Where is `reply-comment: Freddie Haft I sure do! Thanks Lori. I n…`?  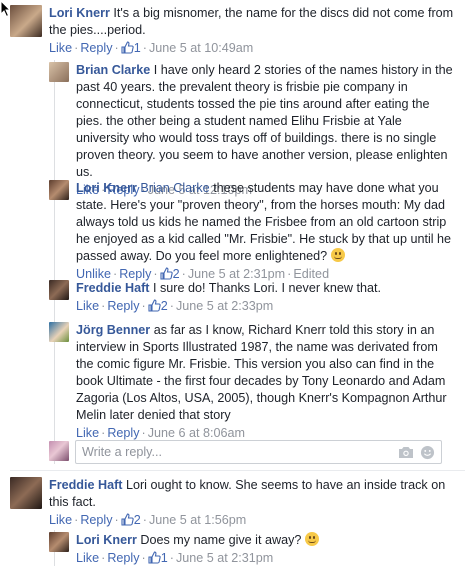 reply-comment: Freddie Haft I sure do! Thanks Lori. I n… is located at coordinates (259, 297).